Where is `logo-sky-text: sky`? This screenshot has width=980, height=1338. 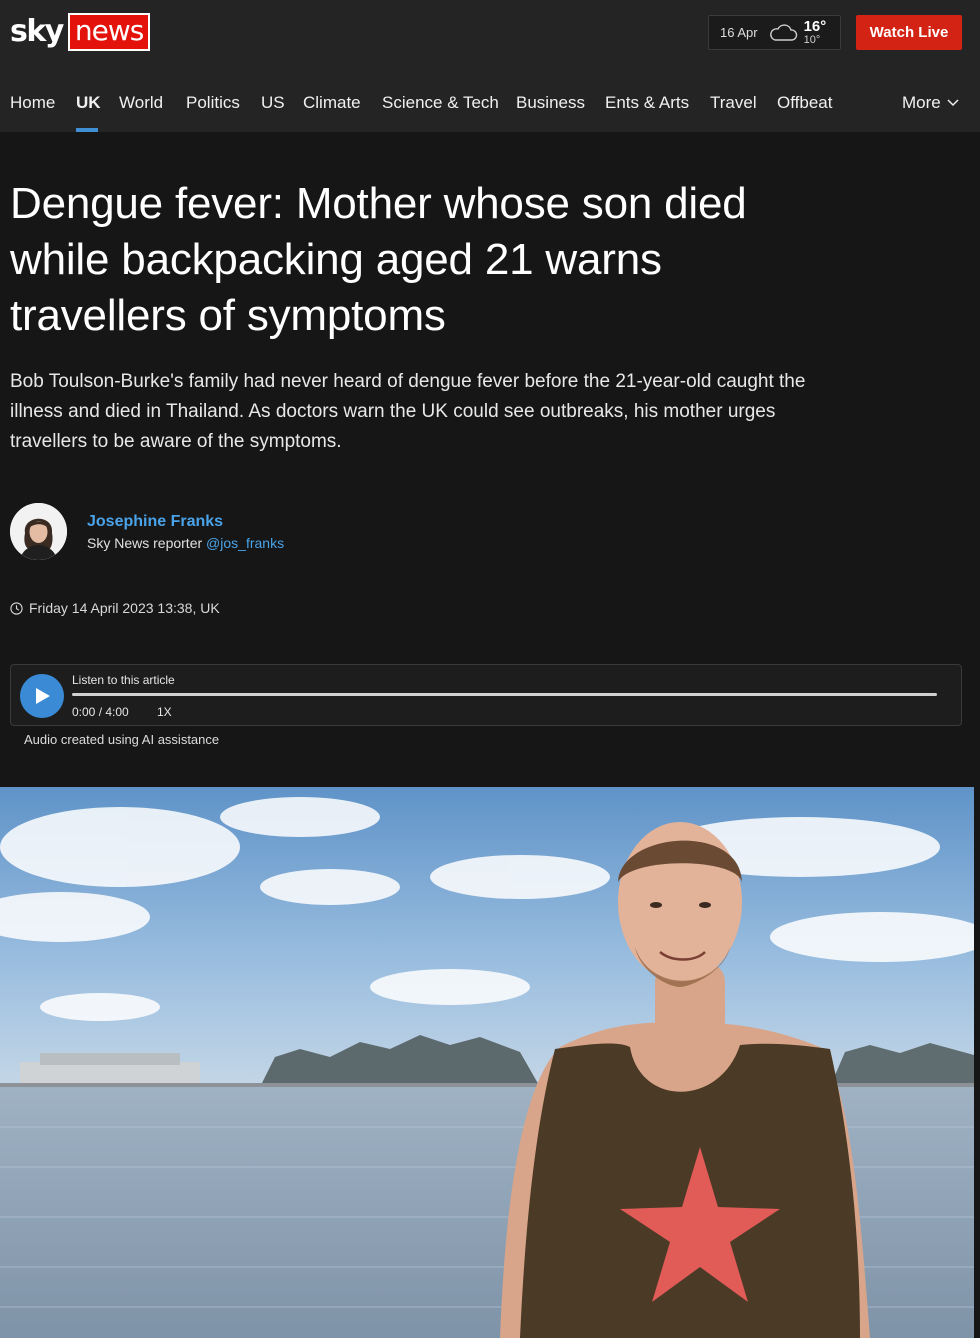
logo-sky-text: sky is located at coordinates (37, 31).